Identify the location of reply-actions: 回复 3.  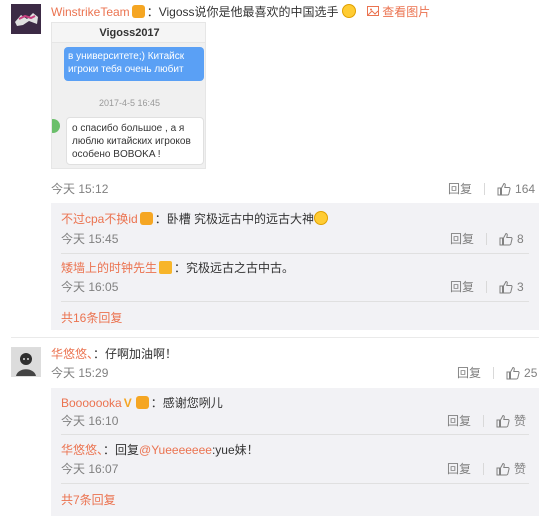
(487, 287).